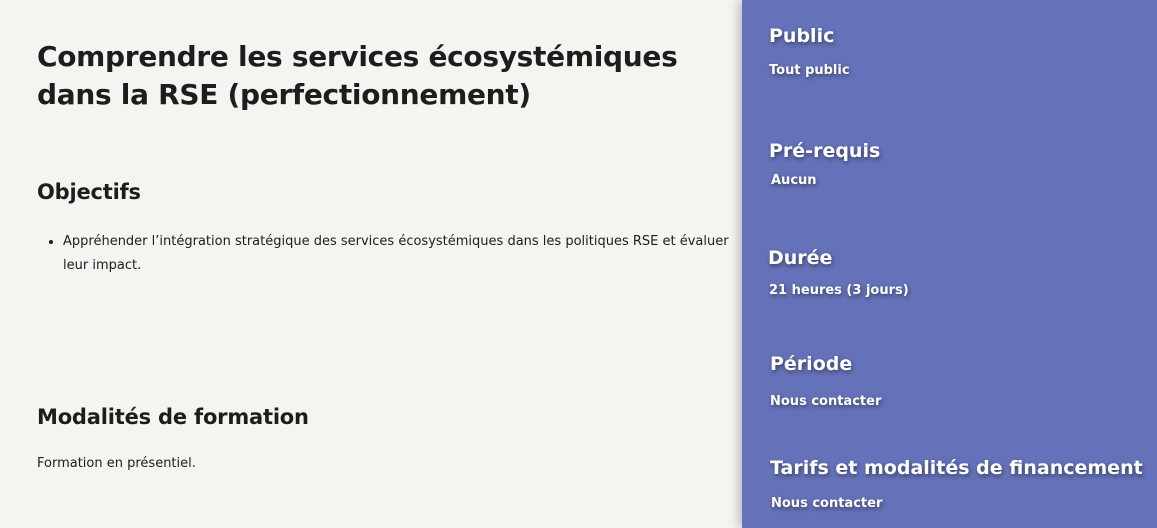  Describe the element at coordinates (173, 417) in the screenshot. I see `modalities-heading: Modalités de formation` at that location.